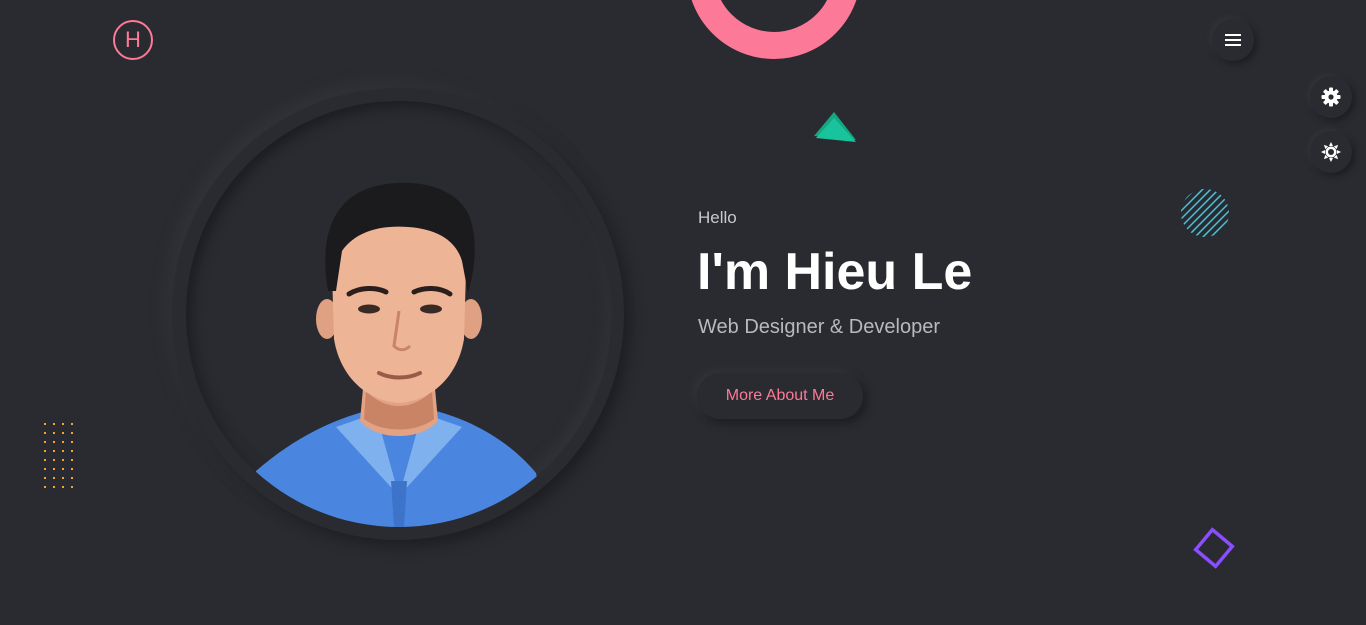  I want to click on logo-letter: H, so click(133, 39).